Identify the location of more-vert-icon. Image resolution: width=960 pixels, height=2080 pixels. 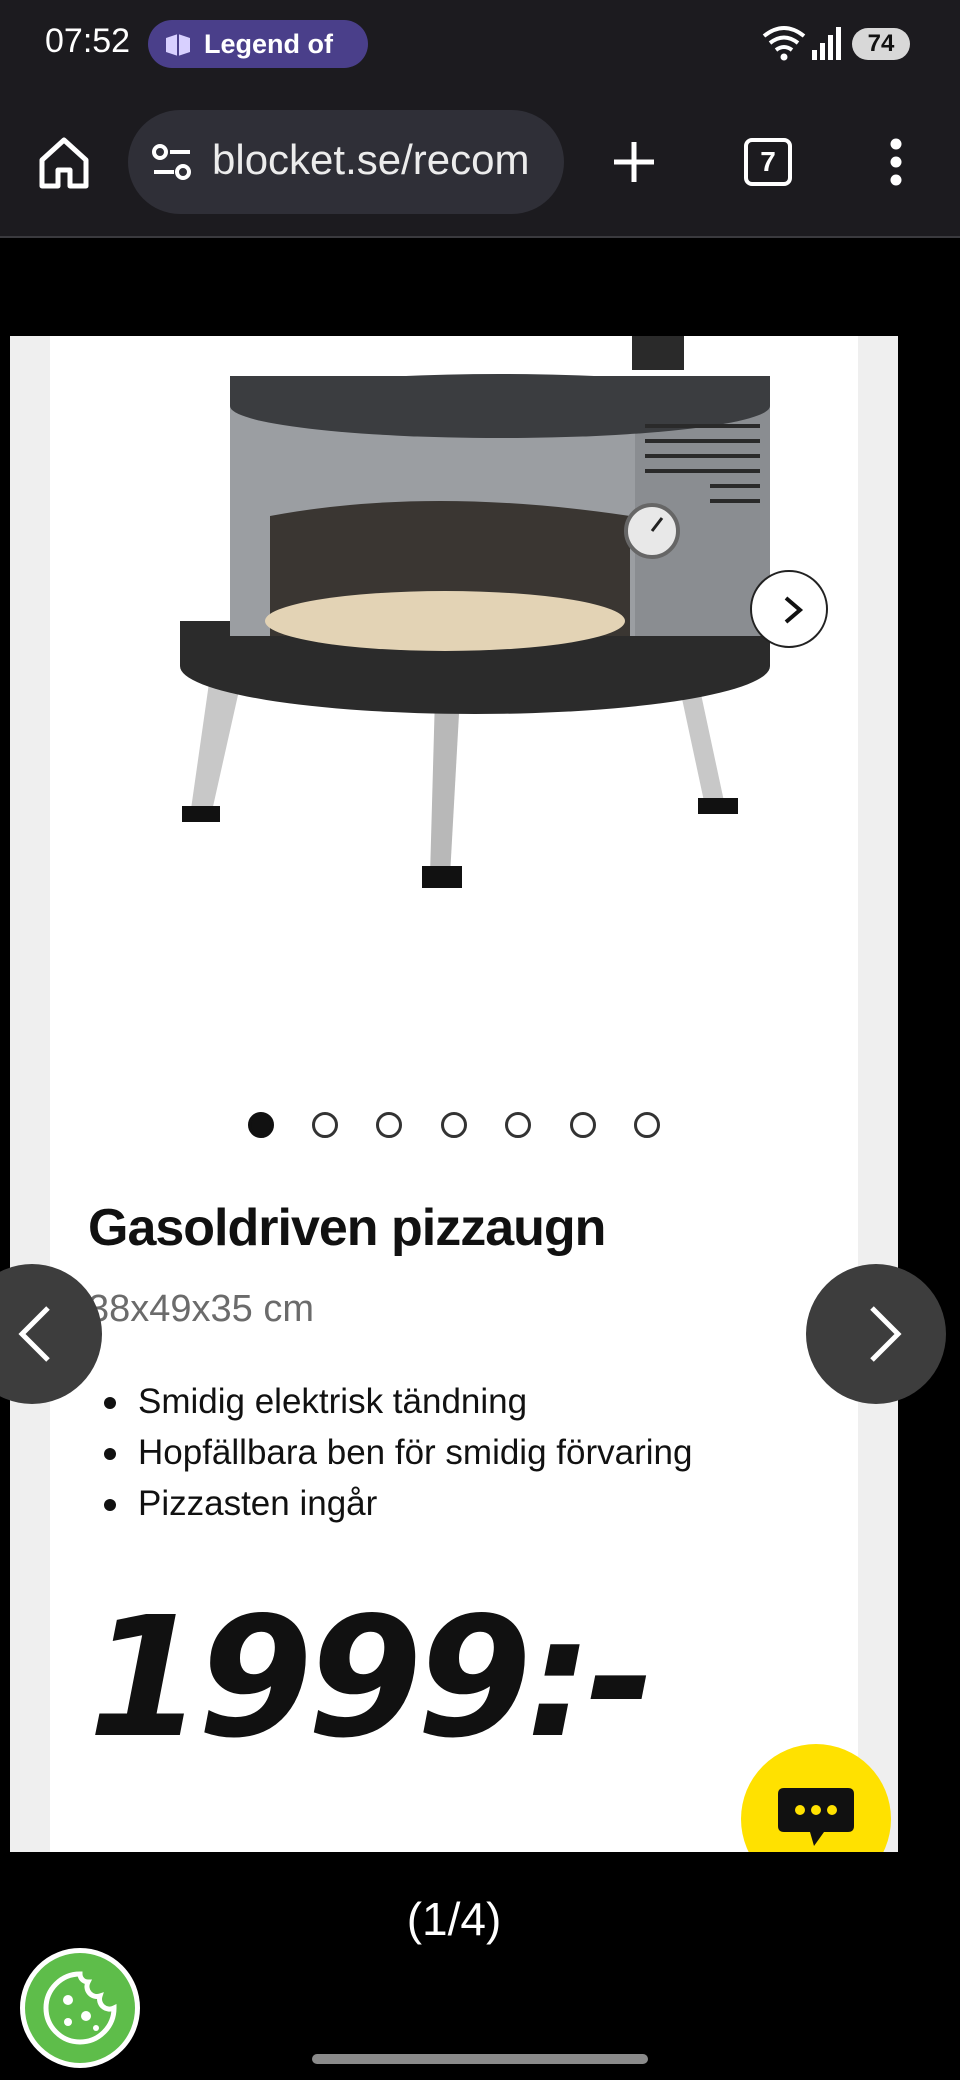
(896, 162).